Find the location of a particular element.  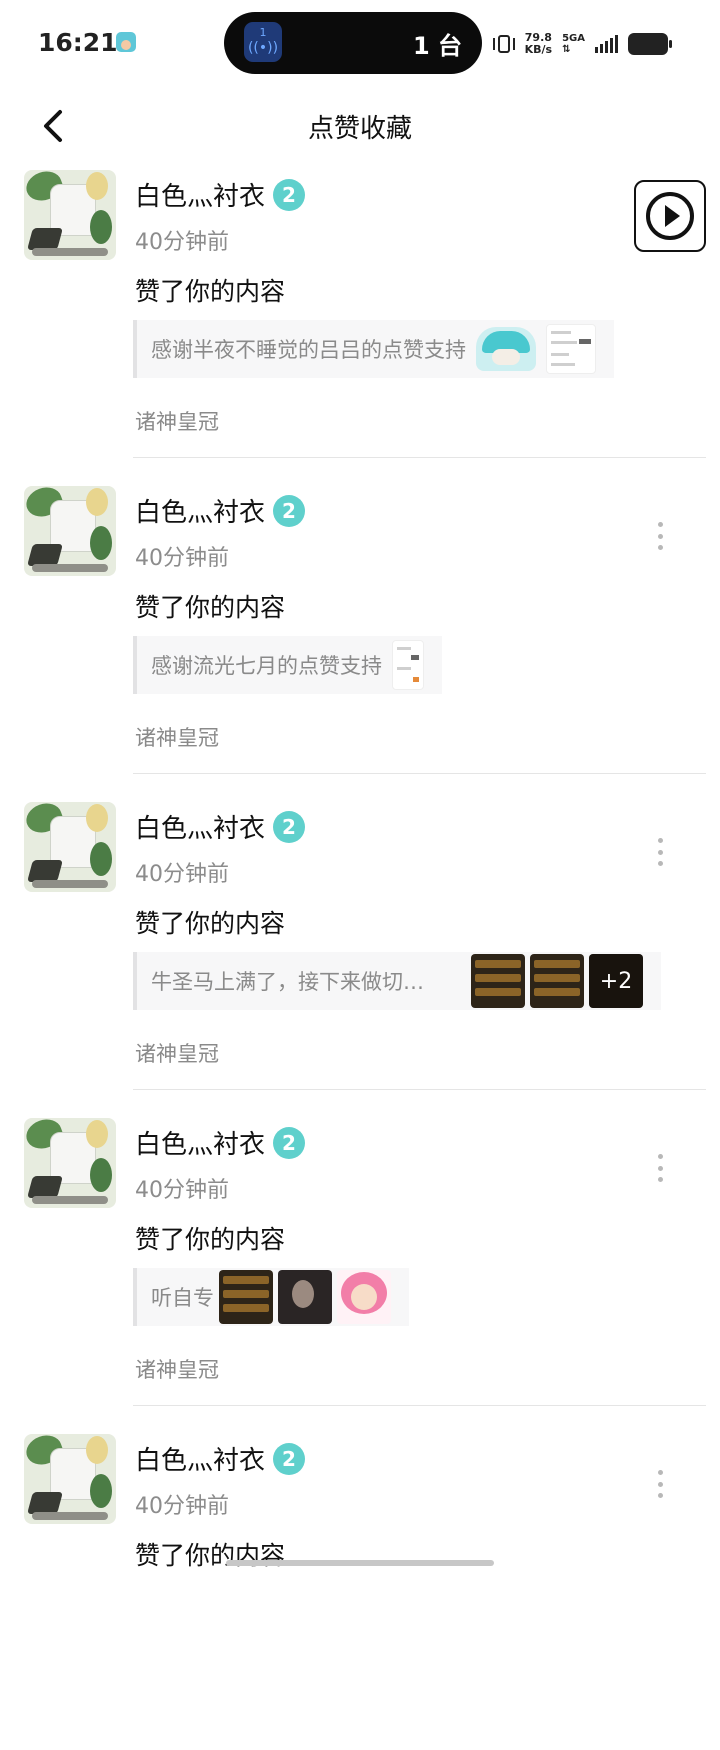

status-icons: 79.8 KB/s 5GA ⇅ is located at coordinates (582, 44).